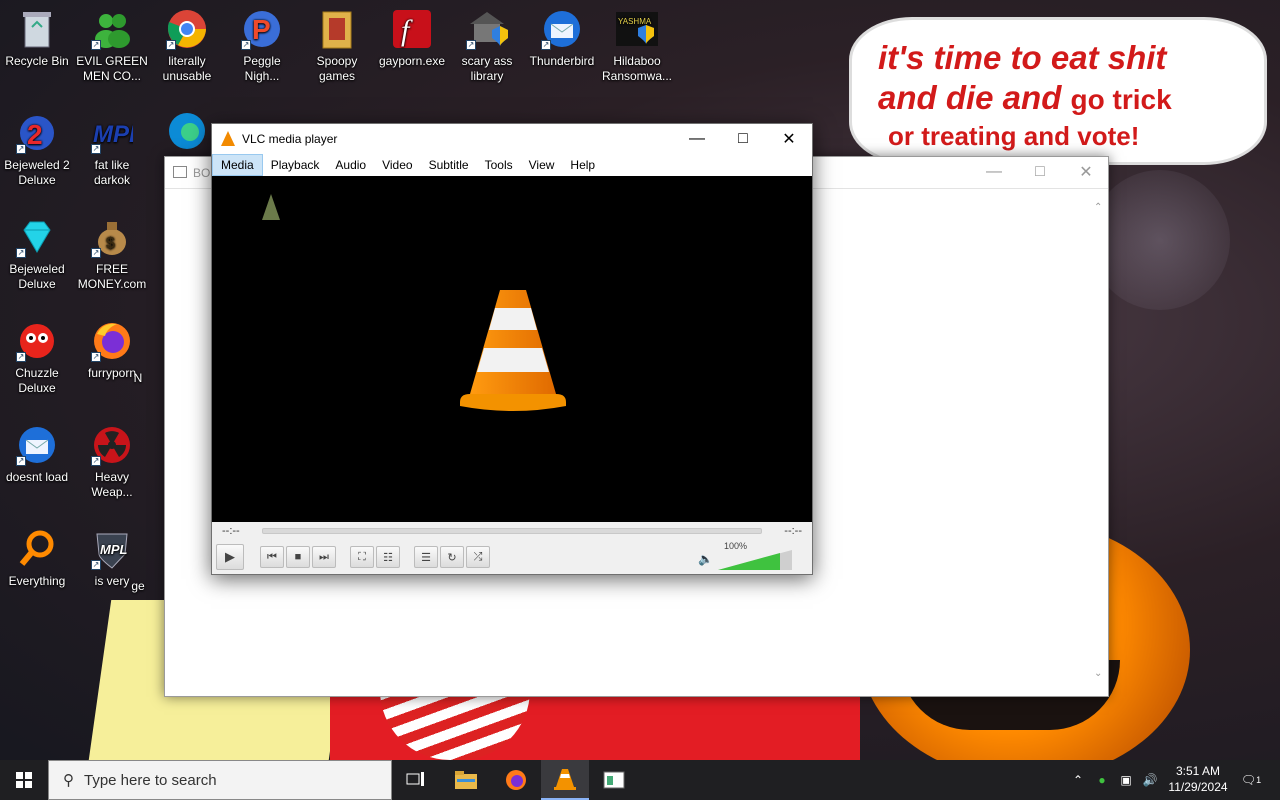  Describe the element at coordinates (37, 454) in the screenshot. I see `desktop-icon-doesnt-load: ↗ doesnt load` at that location.